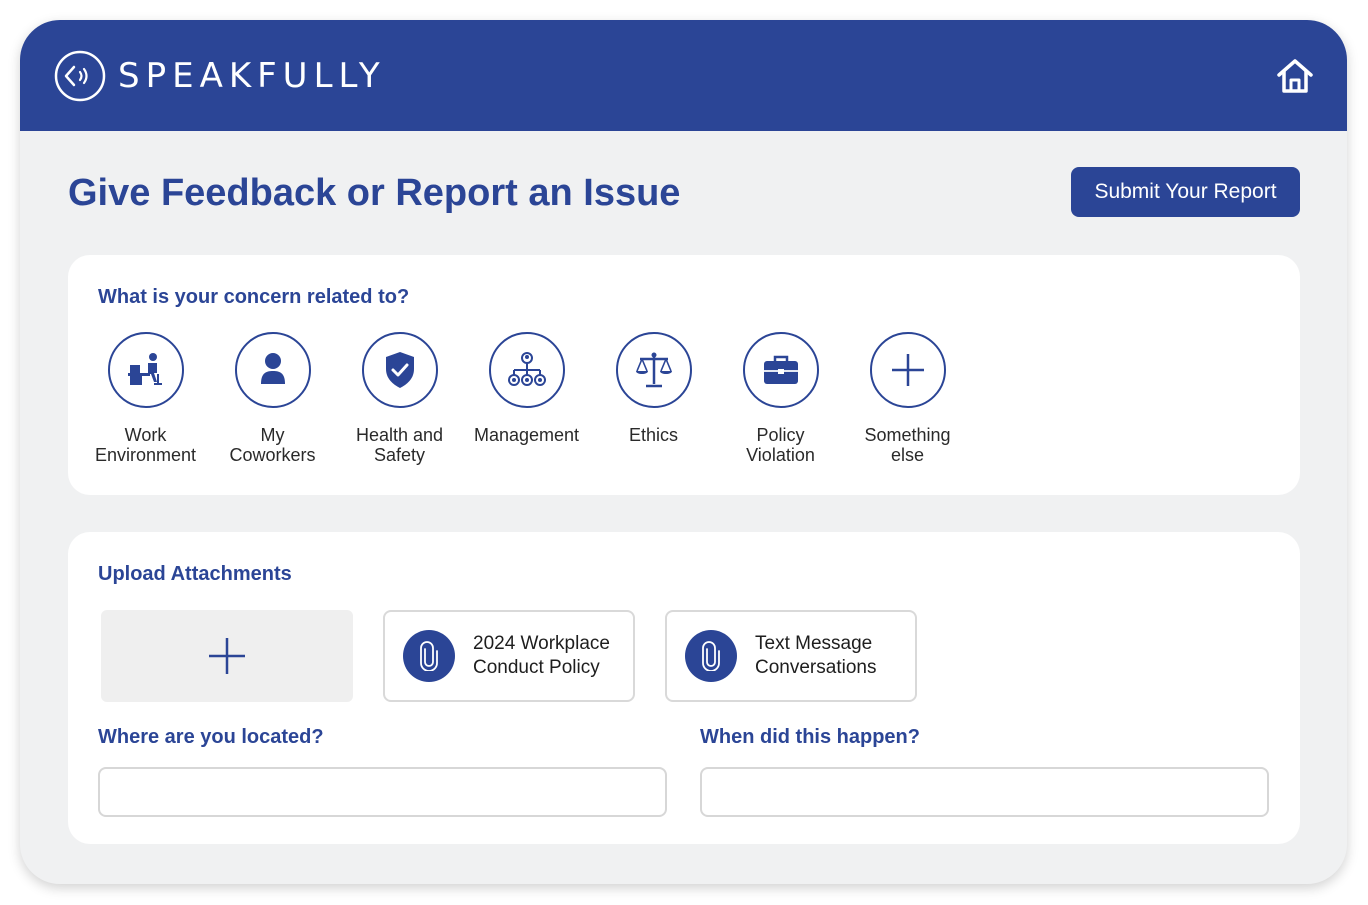 The image size is (1368, 905). I want to click on category-ethics: Ethics, so click(653, 388).